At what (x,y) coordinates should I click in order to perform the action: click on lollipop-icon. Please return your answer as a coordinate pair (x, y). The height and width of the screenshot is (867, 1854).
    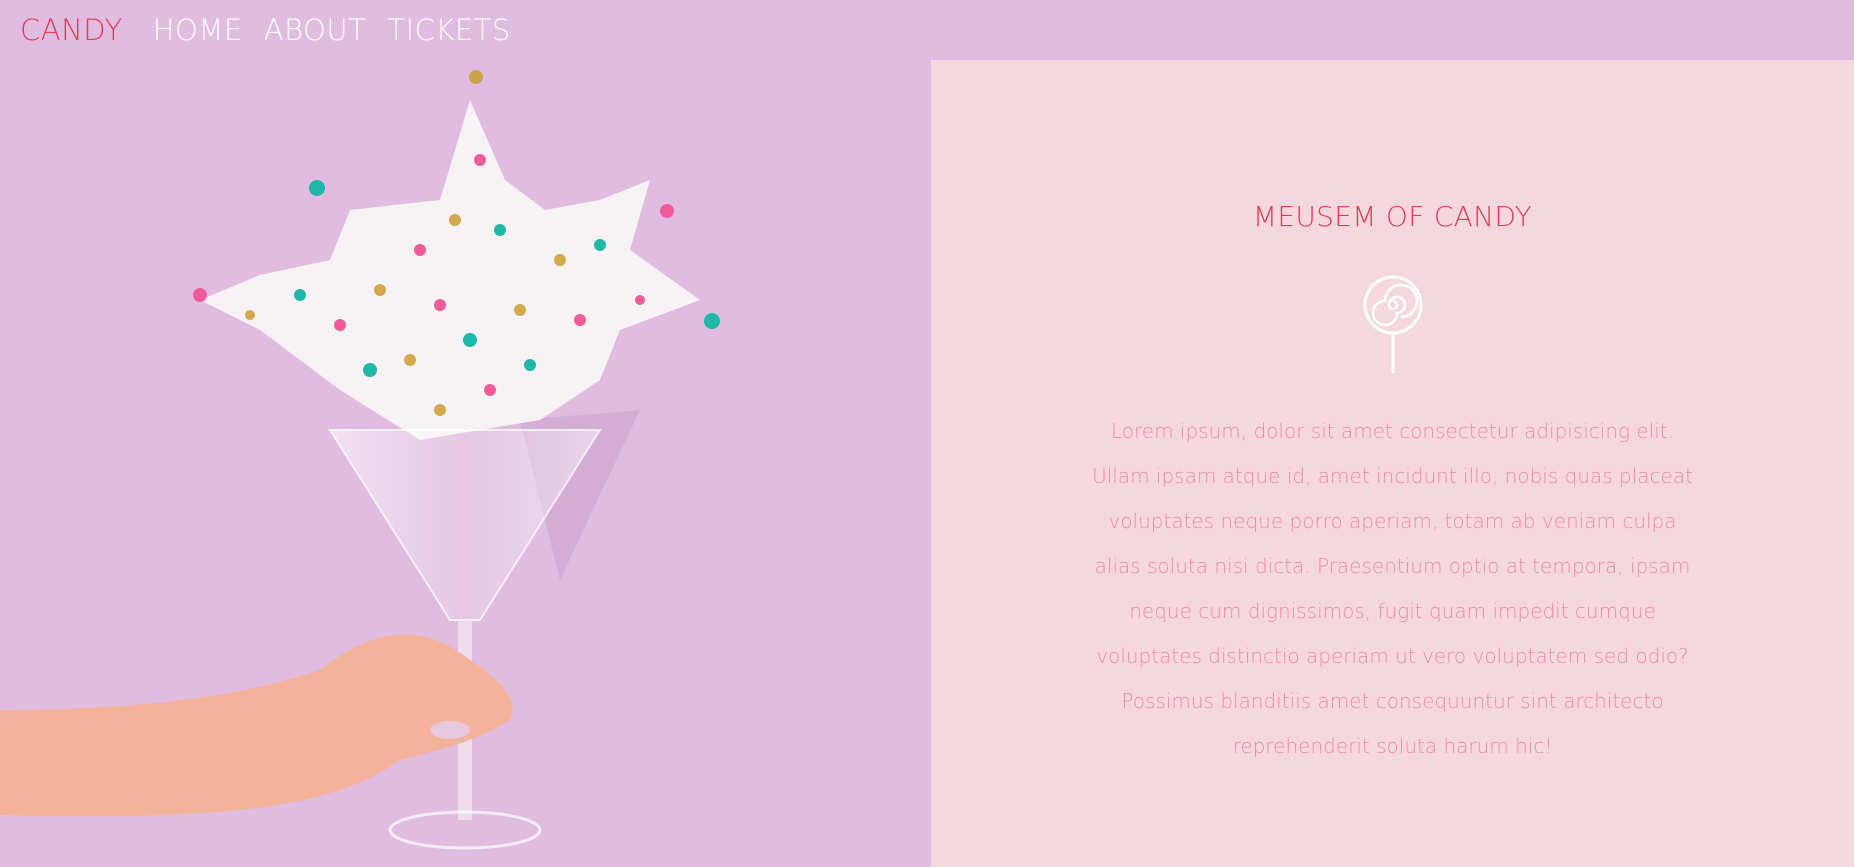
    Looking at the image, I should click on (1393, 326).